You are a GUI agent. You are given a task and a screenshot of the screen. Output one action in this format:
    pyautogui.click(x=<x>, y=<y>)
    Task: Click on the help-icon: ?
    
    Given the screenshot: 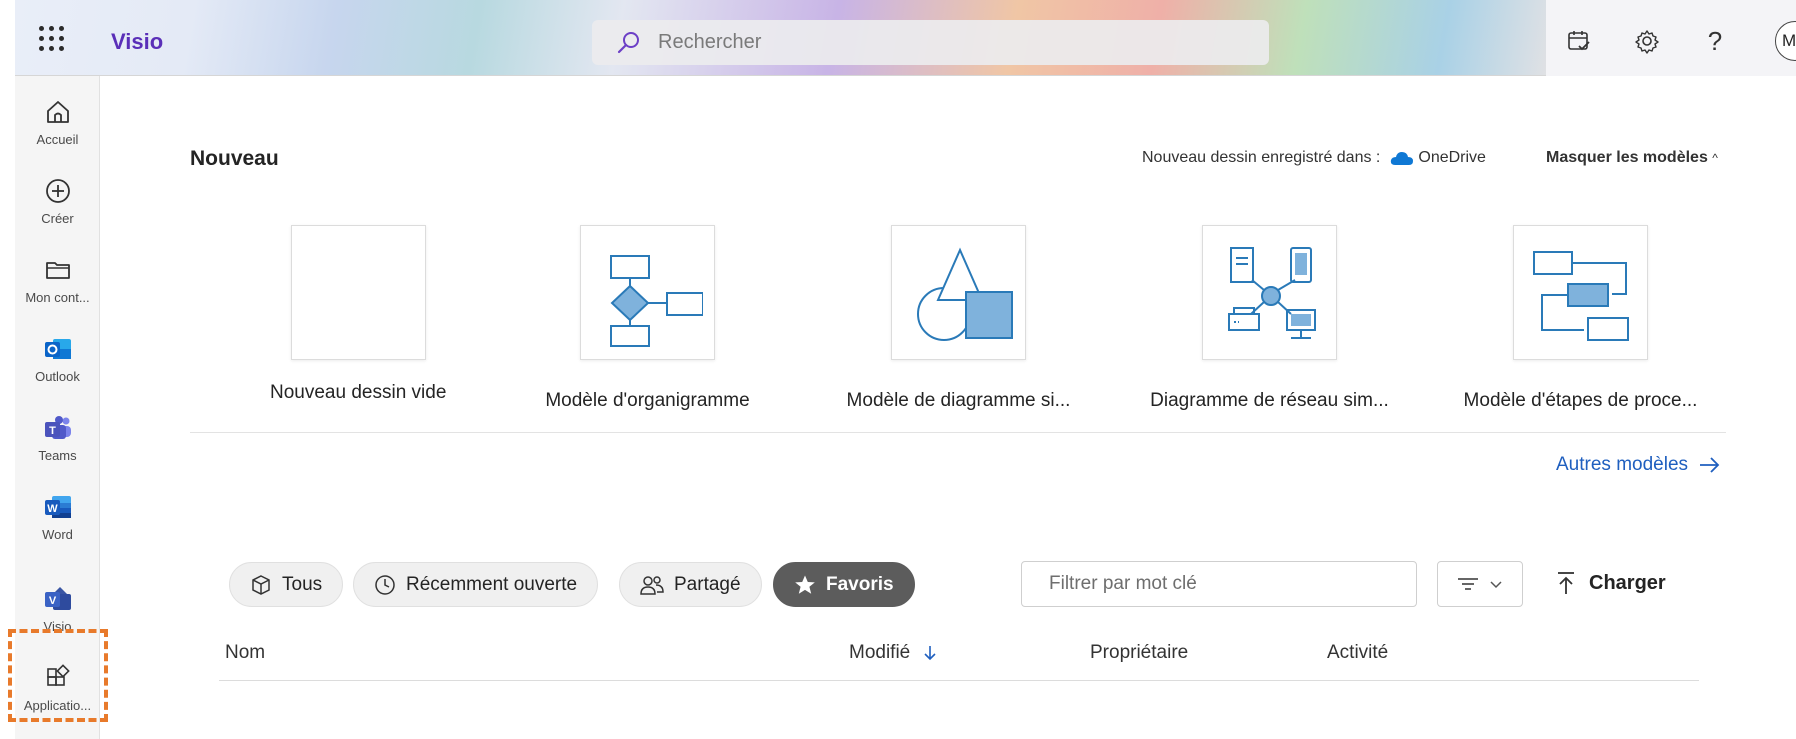 What is the action you would take?
    pyautogui.click(x=1715, y=41)
    